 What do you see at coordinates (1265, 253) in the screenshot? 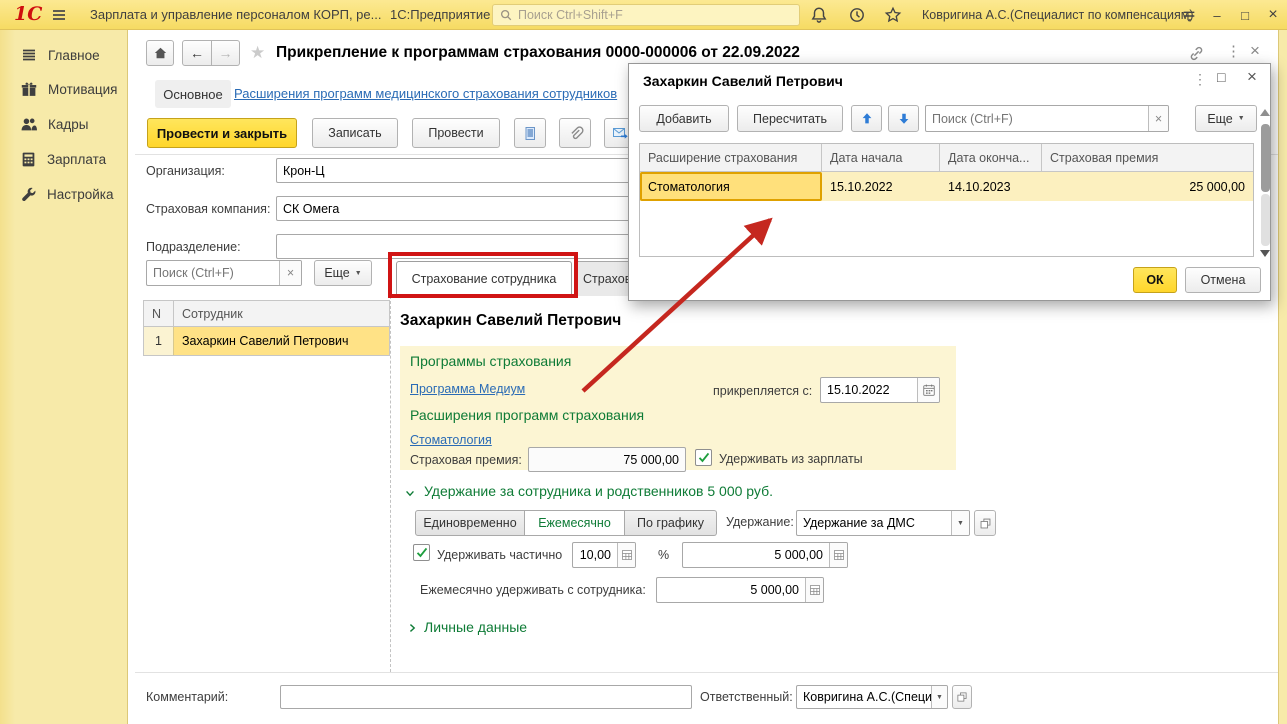
I see `scroll-down-icon` at bounding box center [1265, 253].